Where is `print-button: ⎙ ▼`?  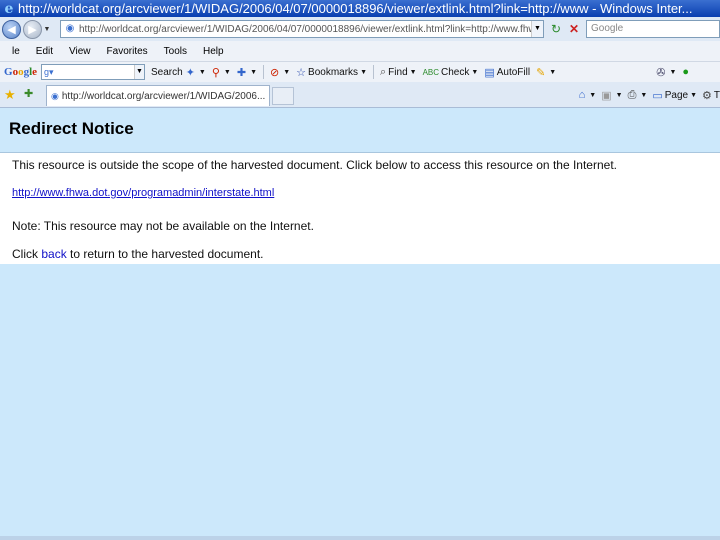
print-button: ⎙ ▼ is located at coordinates (638, 95).